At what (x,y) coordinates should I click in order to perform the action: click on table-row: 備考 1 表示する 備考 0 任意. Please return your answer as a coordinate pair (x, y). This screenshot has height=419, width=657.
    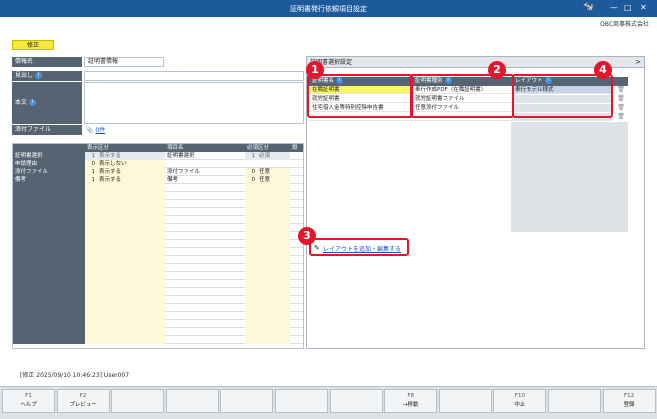
    Looking at the image, I should click on (158, 180).